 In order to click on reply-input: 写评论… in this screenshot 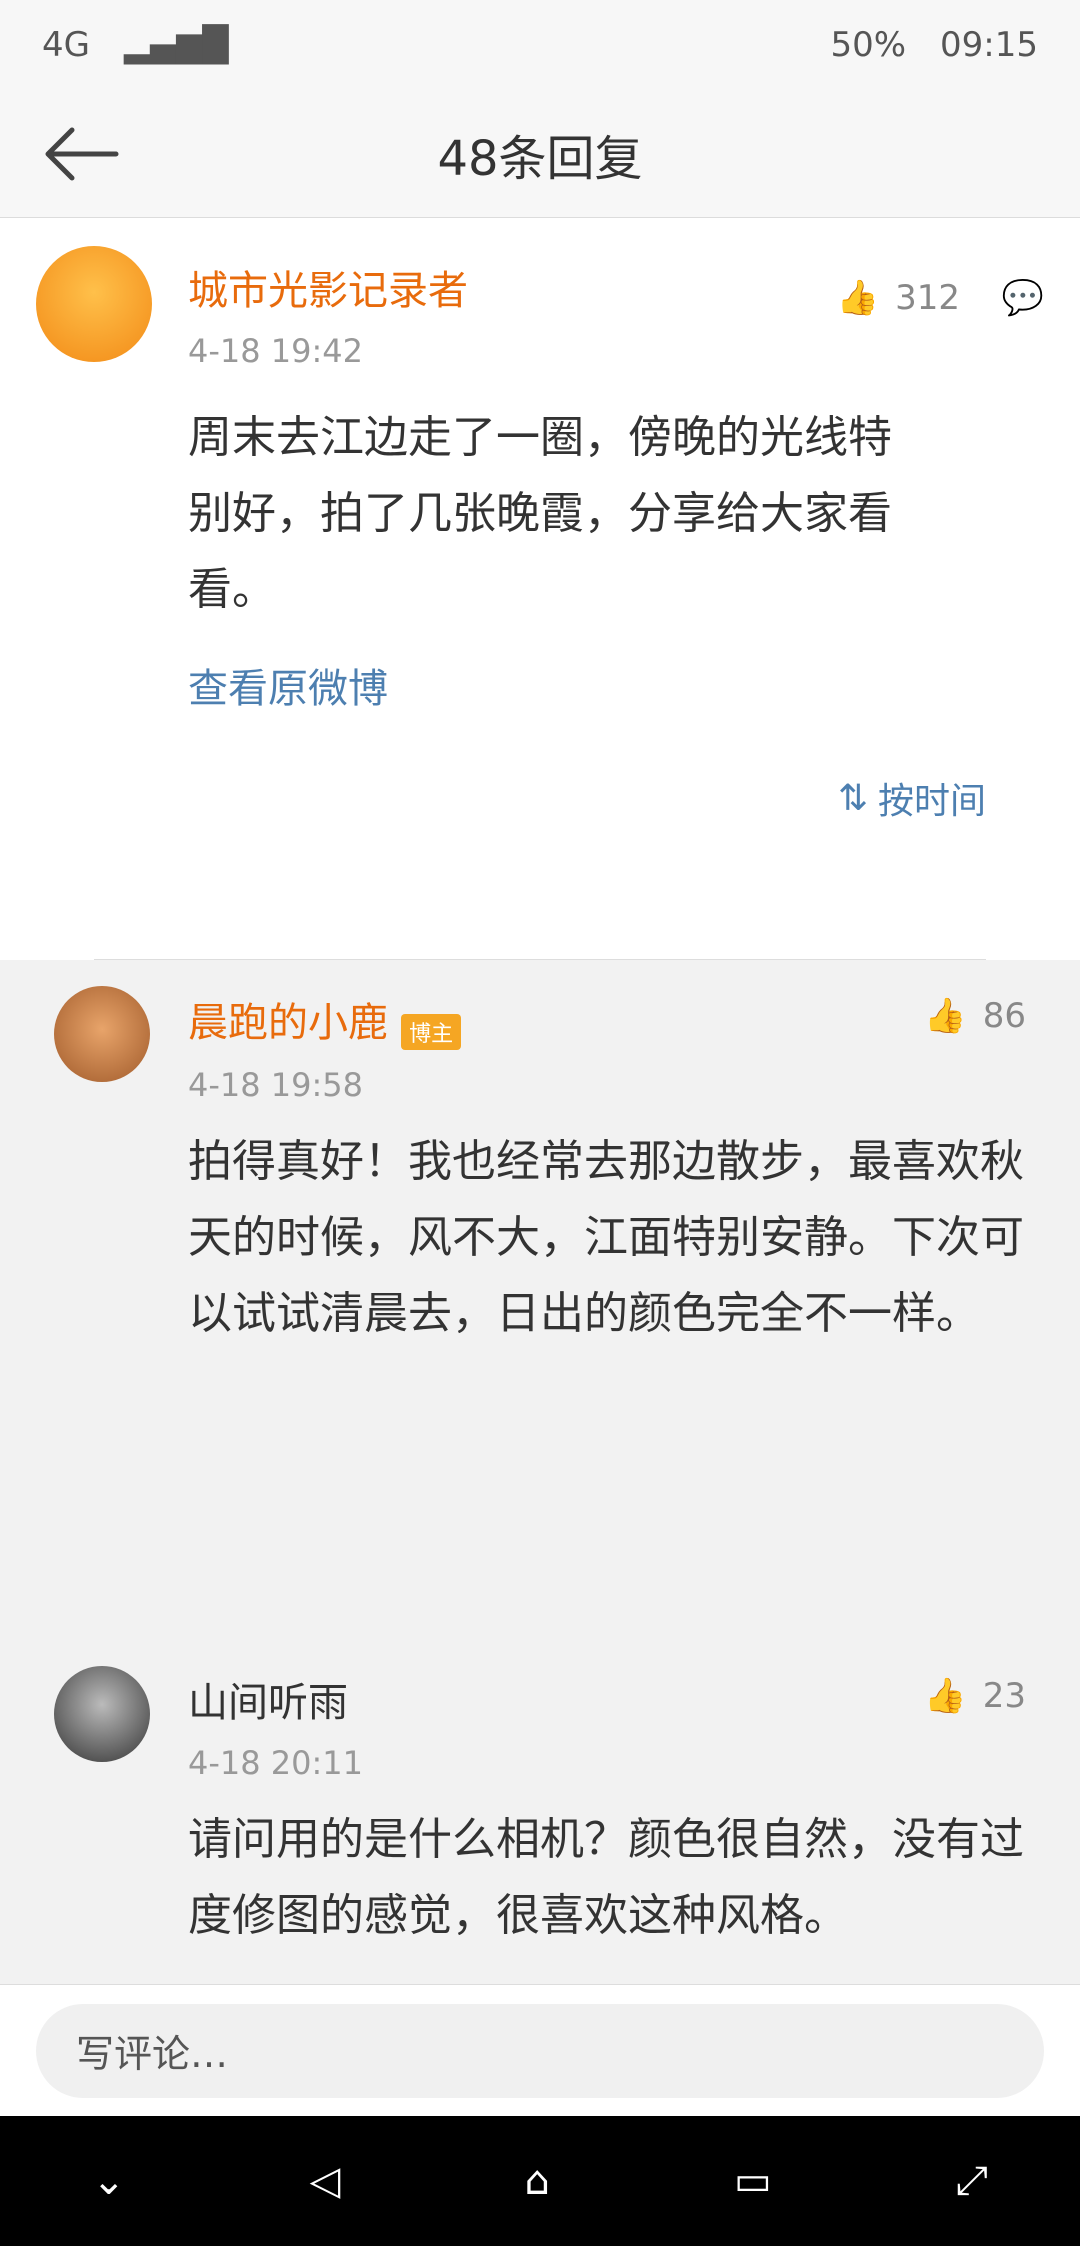, I will do `click(540, 2050)`.